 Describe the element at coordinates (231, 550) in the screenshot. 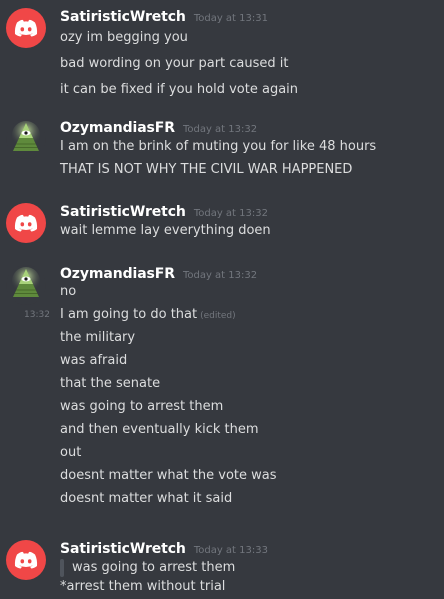

I see `timestamp: Today at 13:33` at that location.